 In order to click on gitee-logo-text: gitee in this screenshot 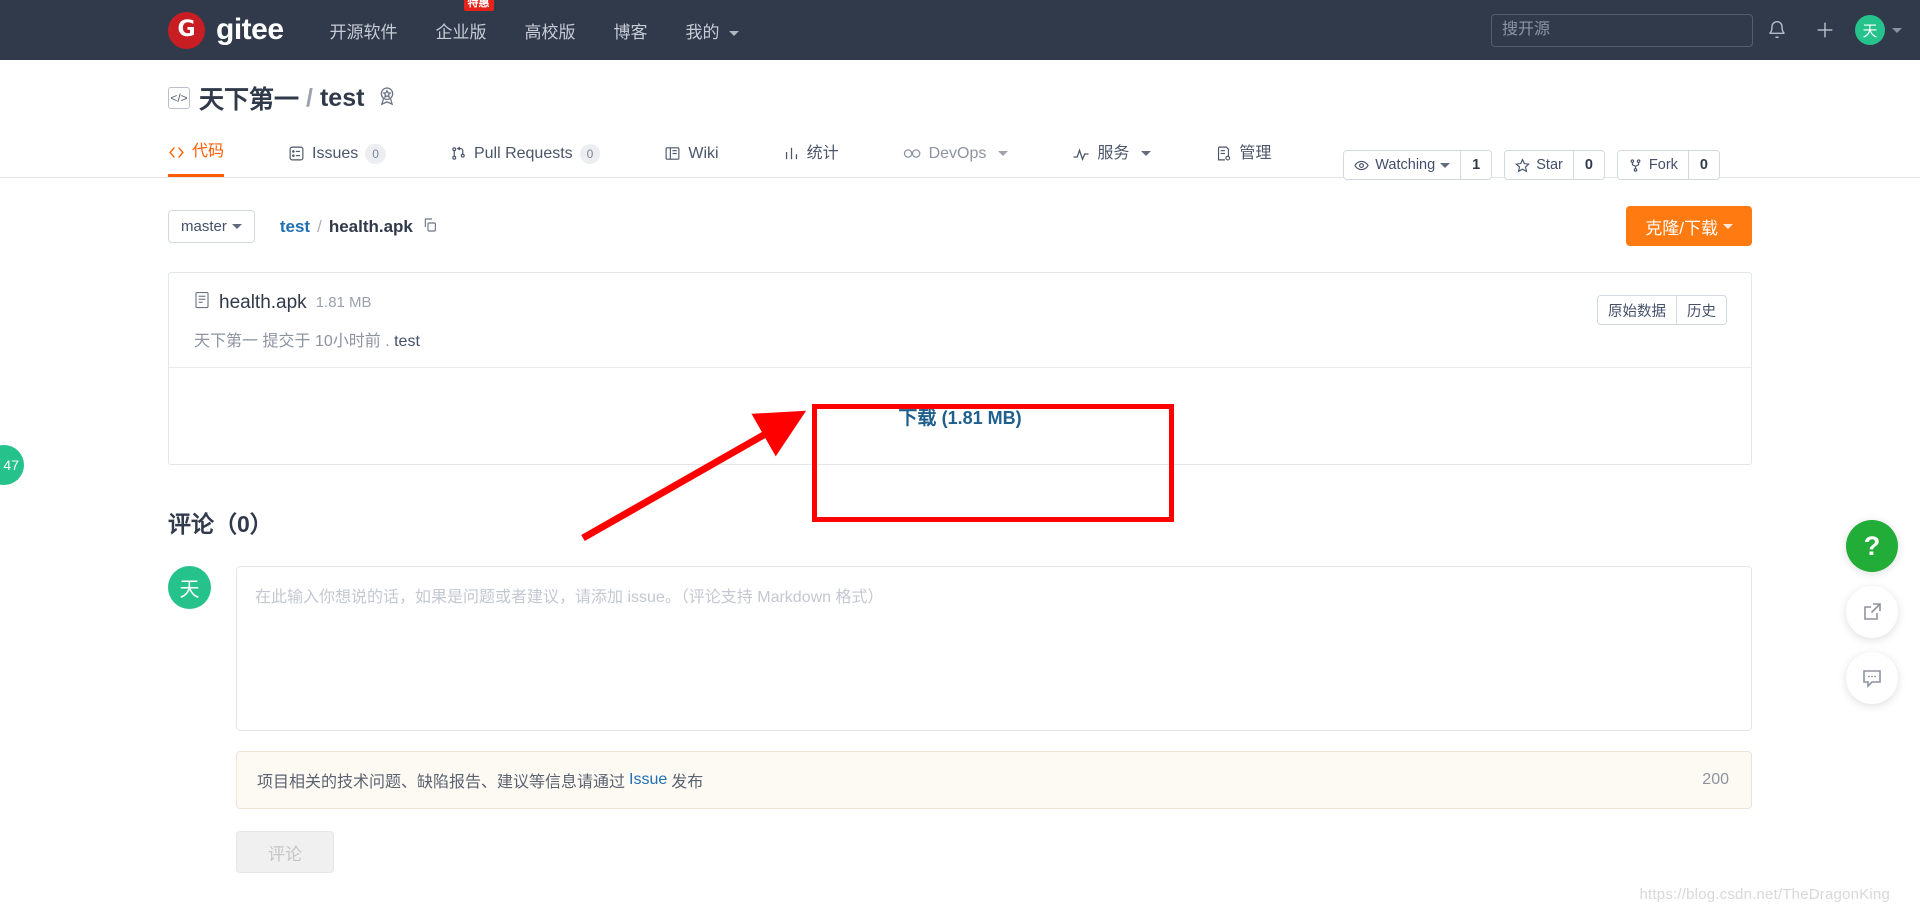, I will do `click(250, 29)`.